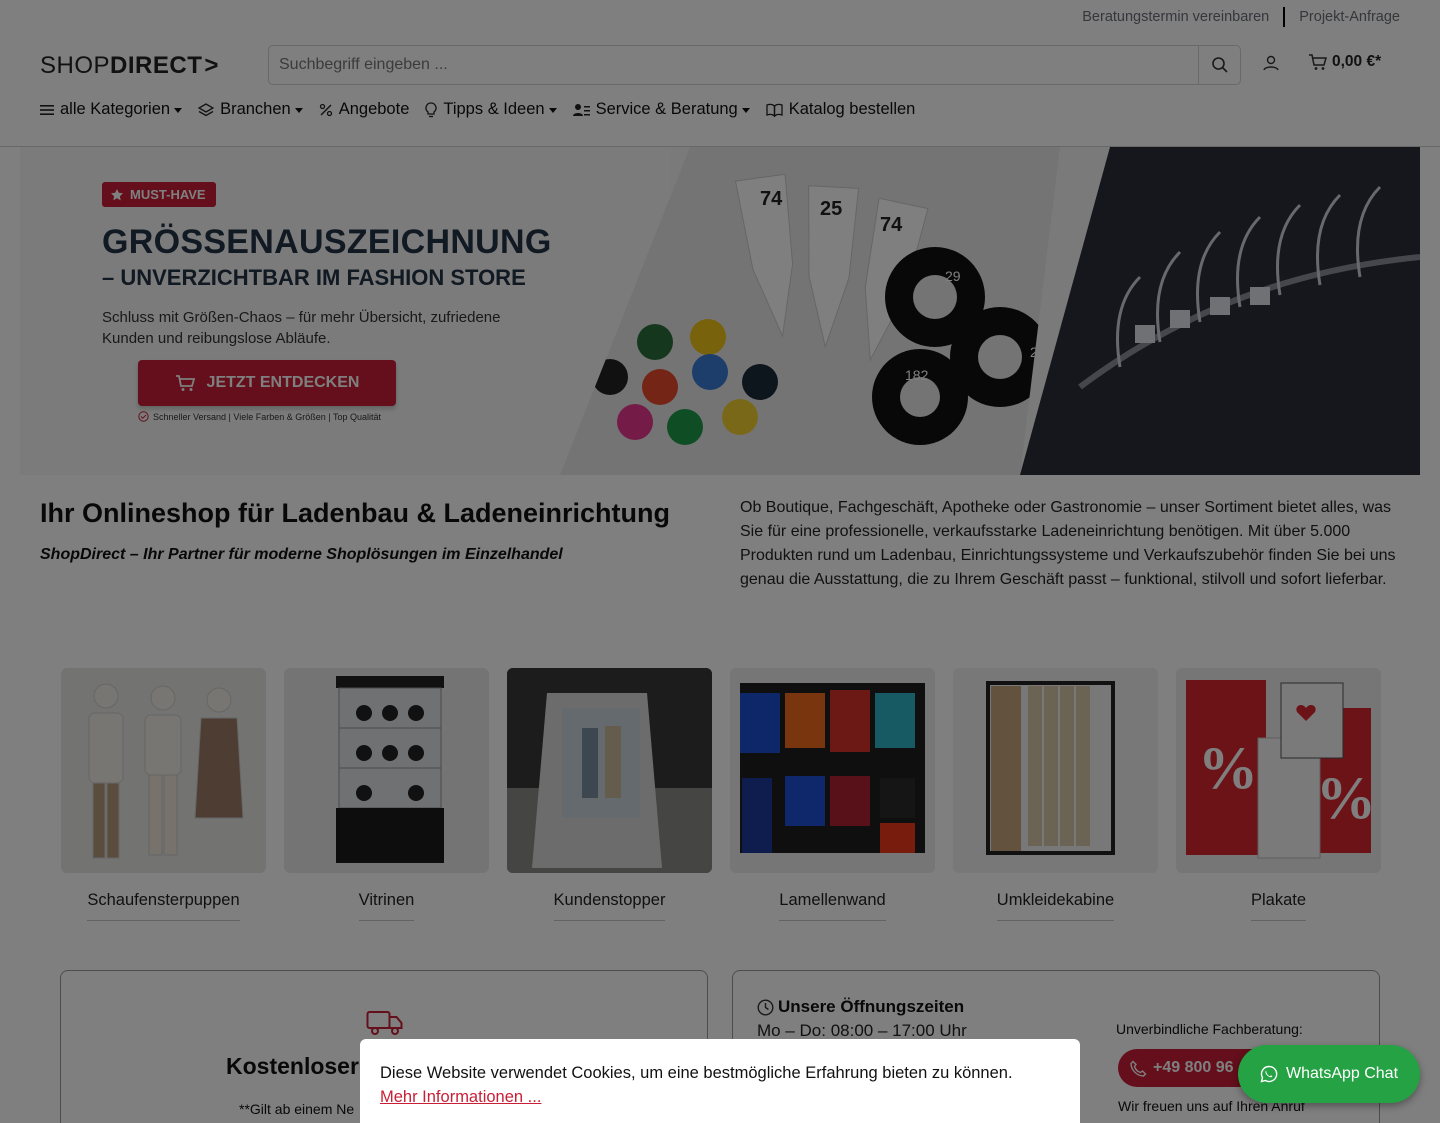  I want to click on whatsapp-chat-button: WhatsApp Chat, so click(1329, 1074).